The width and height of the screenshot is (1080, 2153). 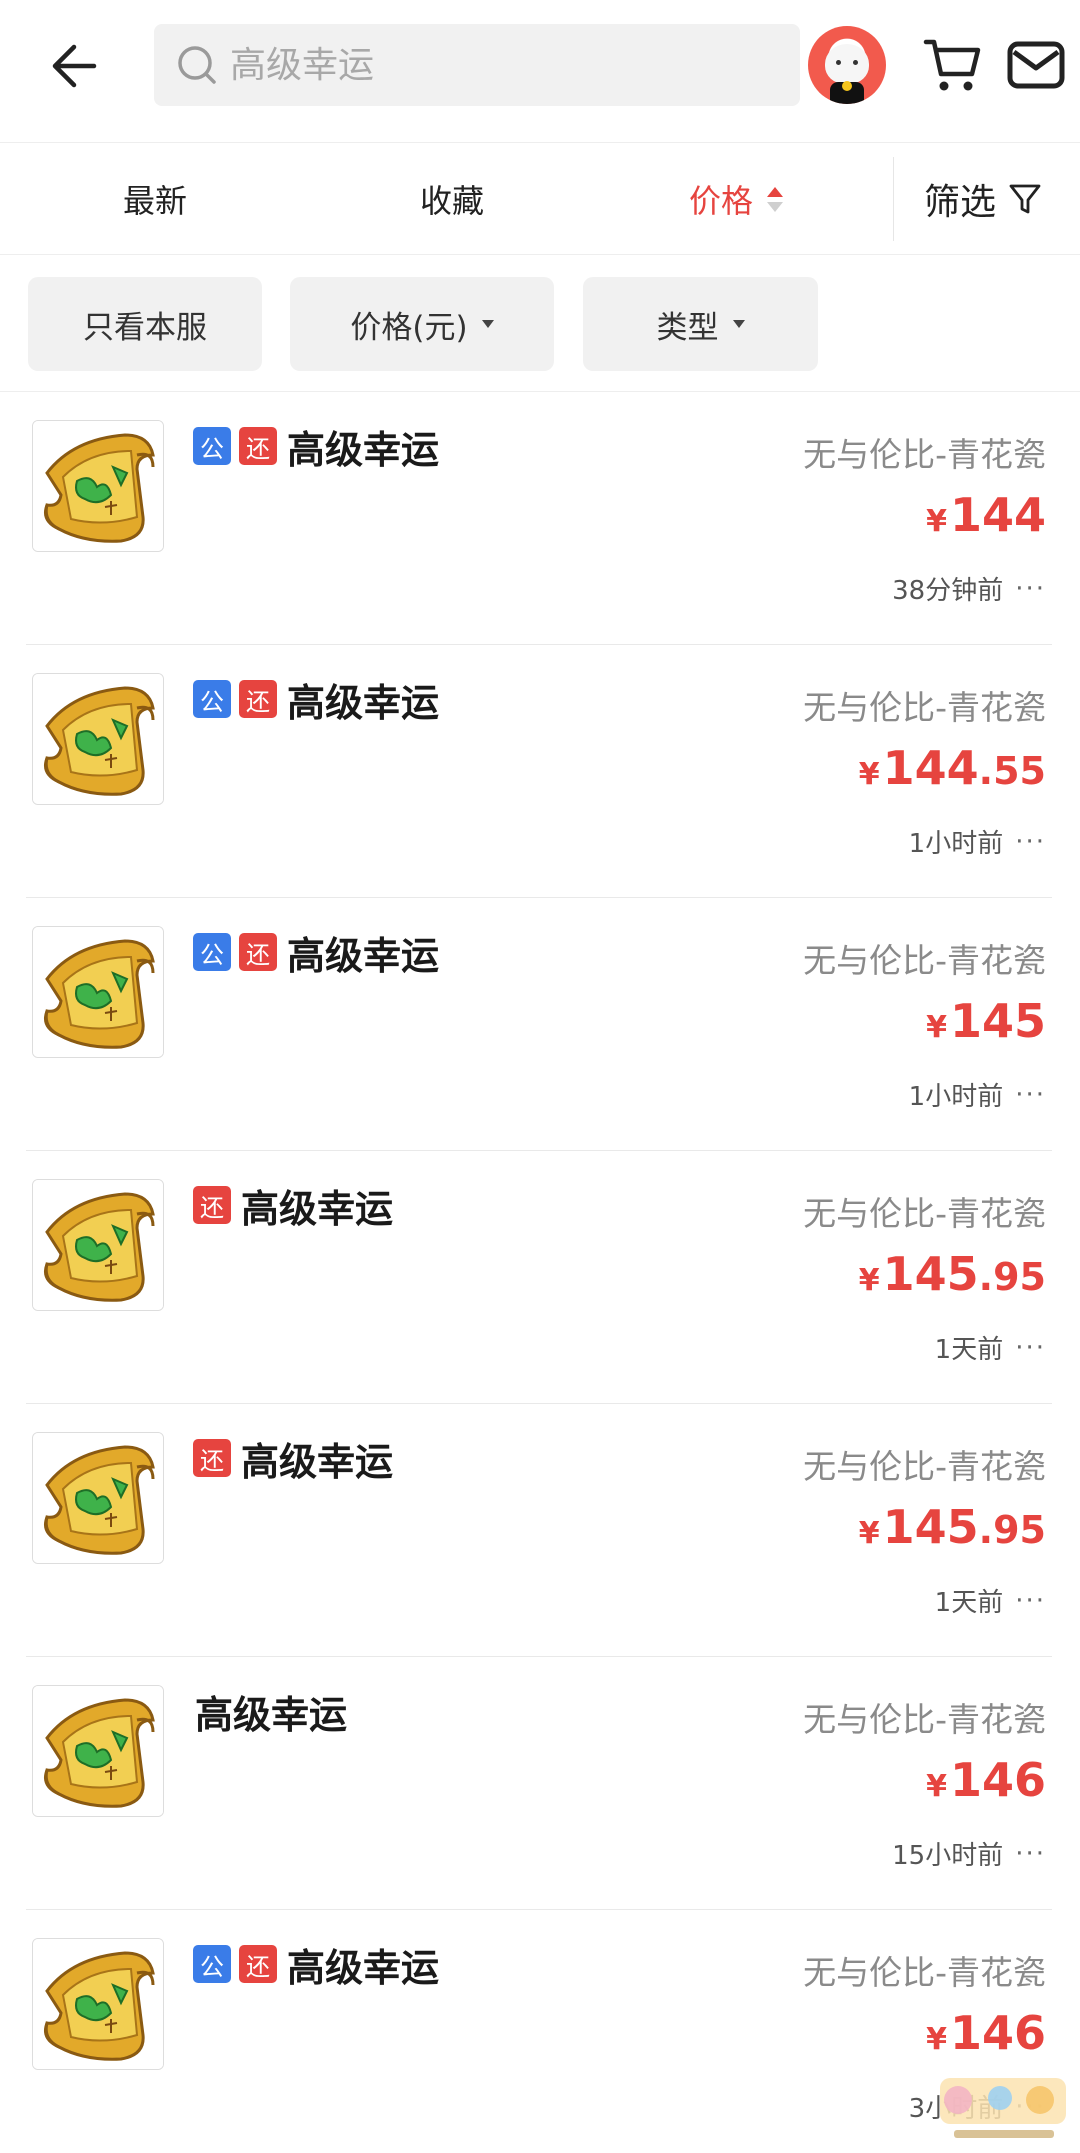 What do you see at coordinates (997, 1780) in the screenshot?
I see `price-integer: 146` at bounding box center [997, 1780].